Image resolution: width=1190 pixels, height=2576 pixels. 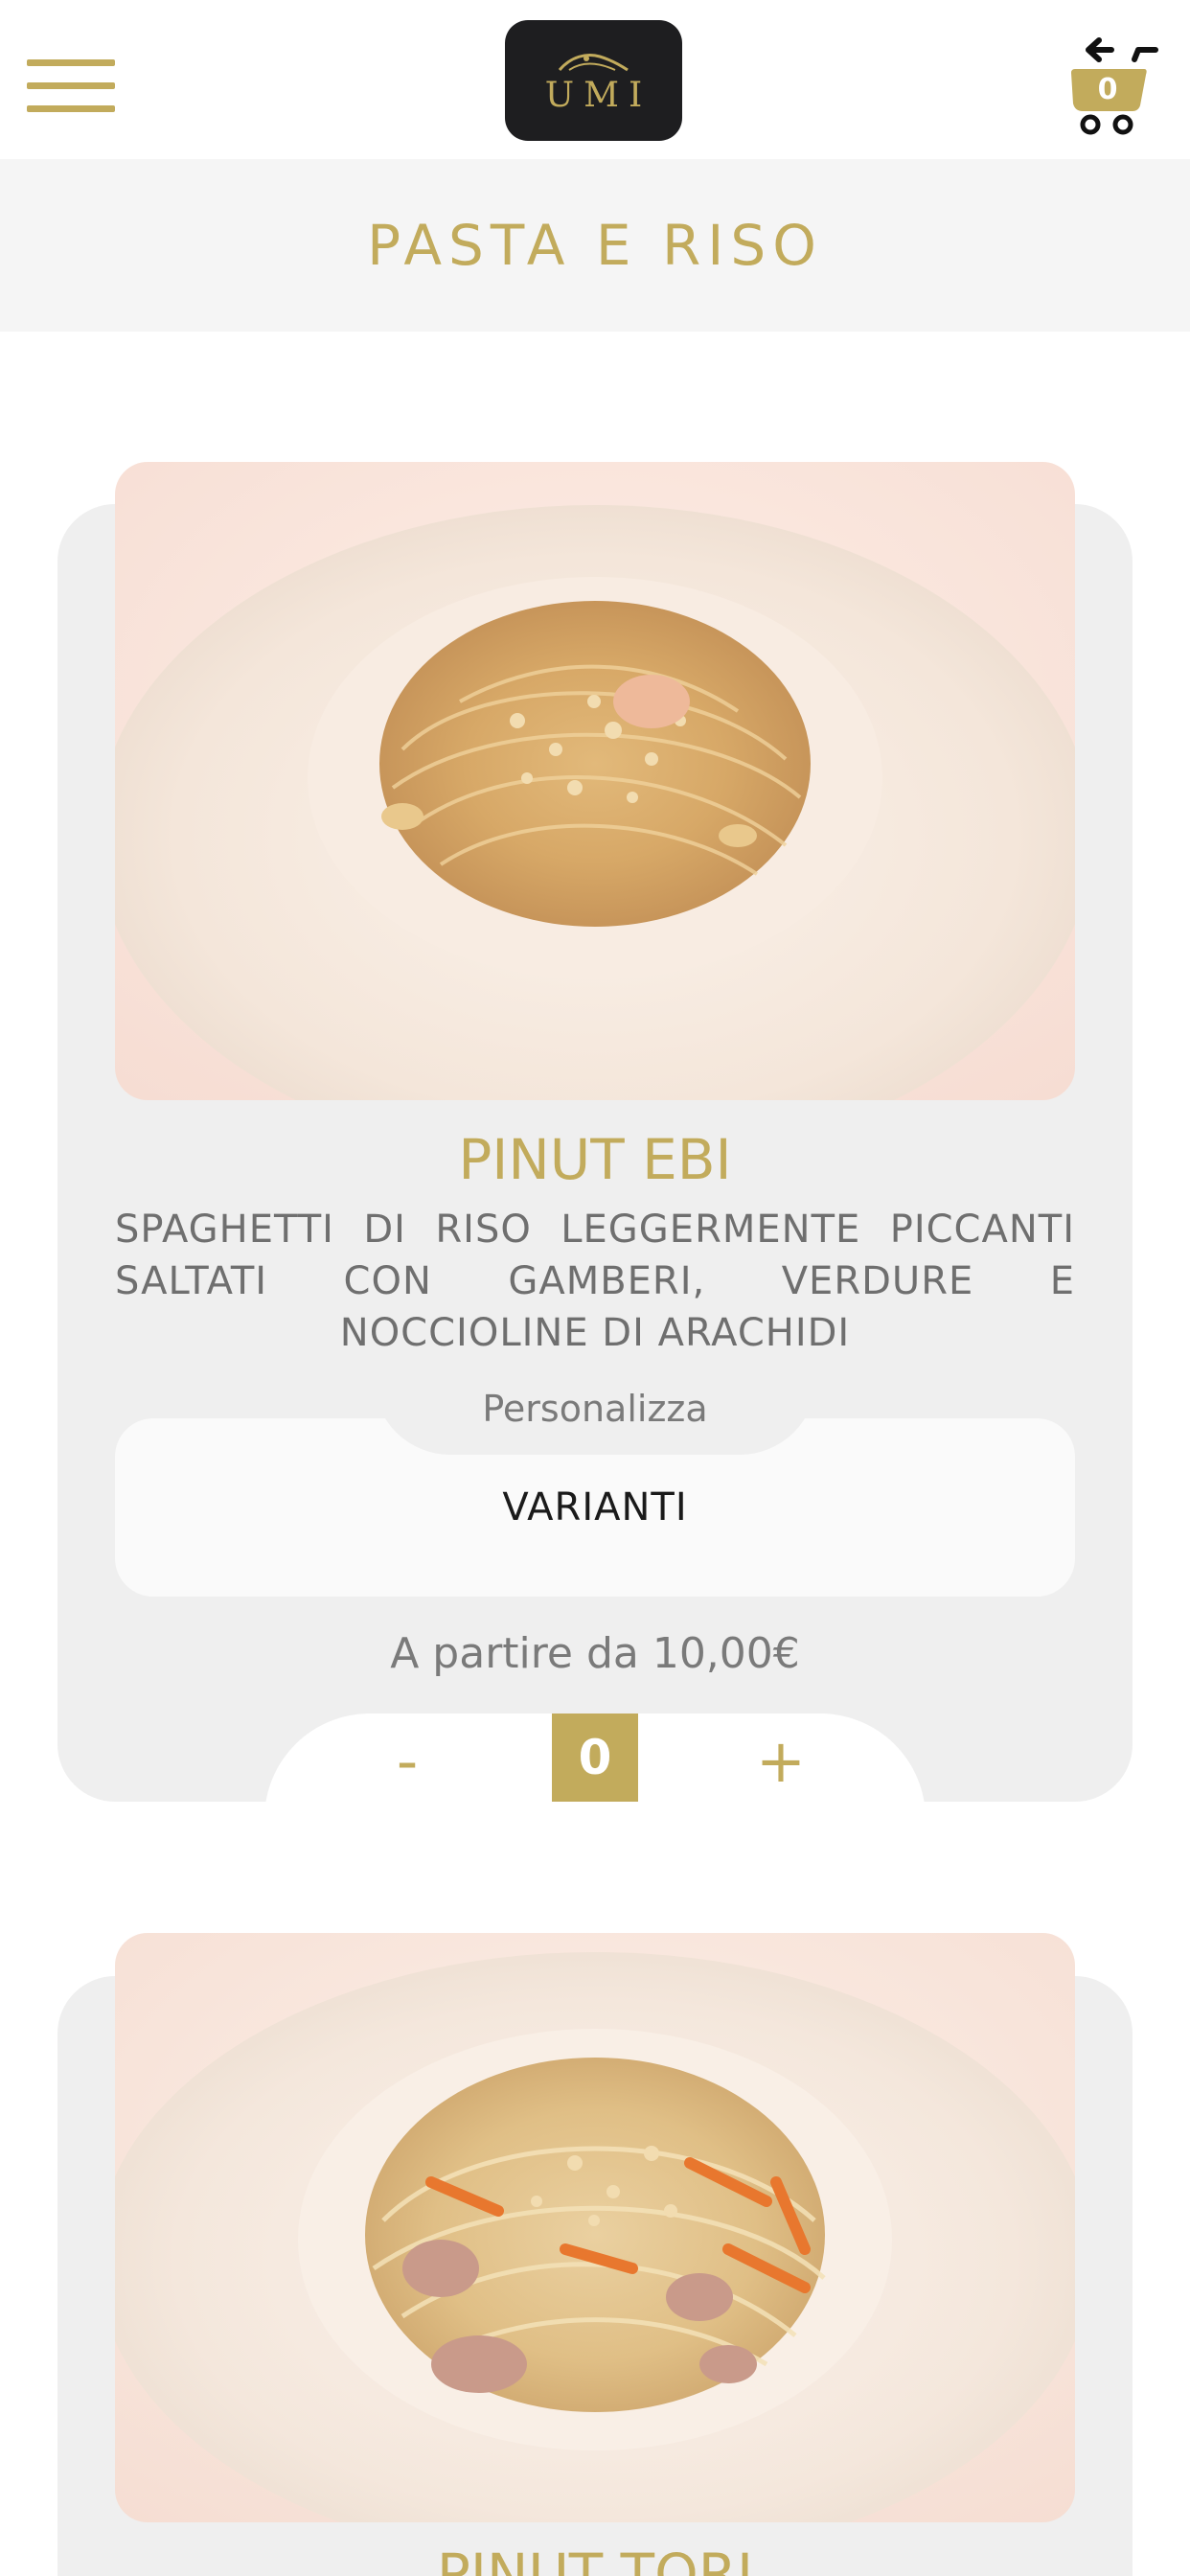 I want to click on product-price: A partire da 10,00€, so click(x=595, y=1653).